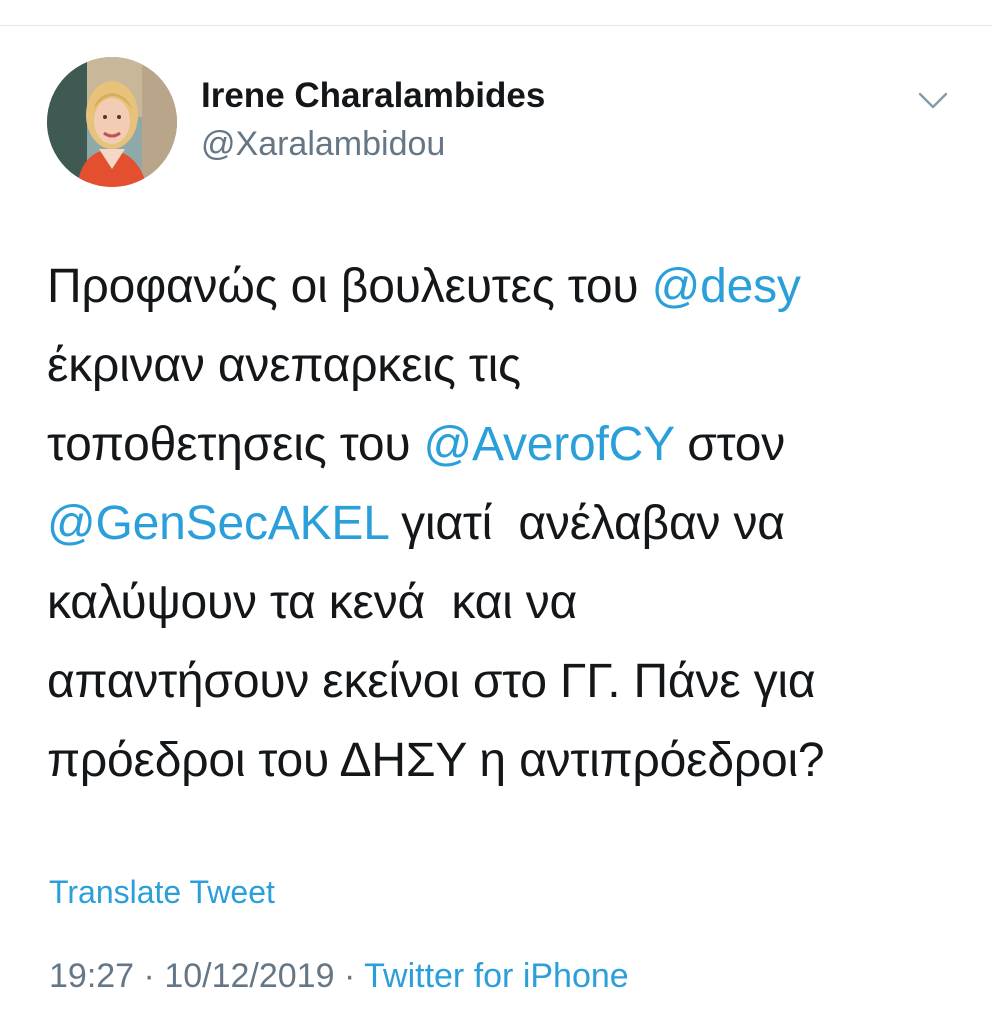  Describe the element at coordinates (349, 286) in the screenshot. I see `tweet-text-segment: Προφανώς οι βουλευτες του` at that location.